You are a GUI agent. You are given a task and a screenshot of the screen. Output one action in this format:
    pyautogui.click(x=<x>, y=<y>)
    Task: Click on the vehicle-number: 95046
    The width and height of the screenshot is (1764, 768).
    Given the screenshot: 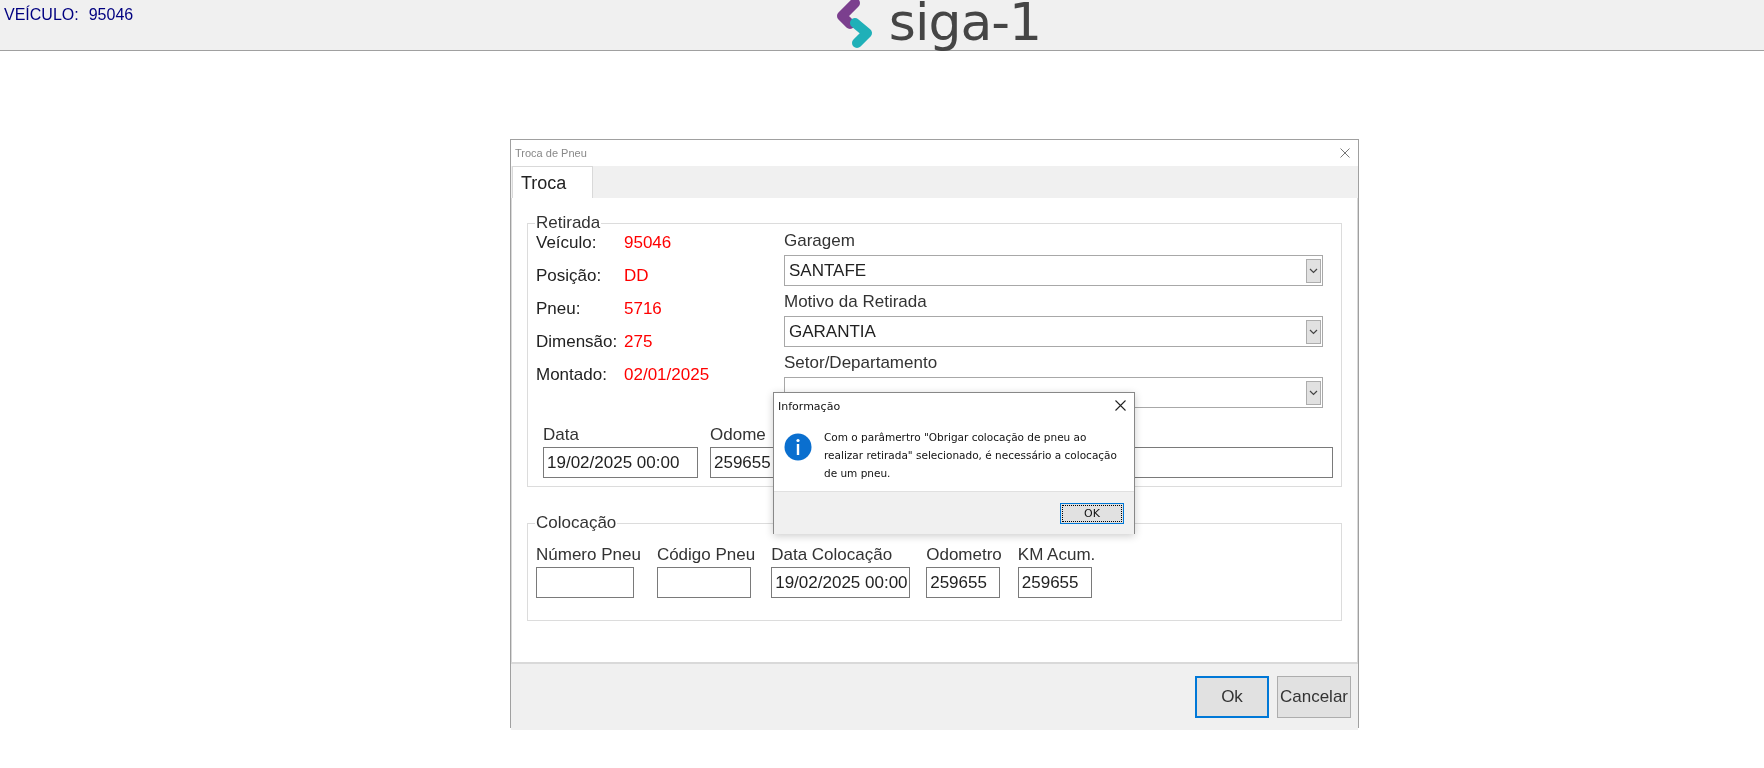 What is the action you would take?
    pyautogui.click(x=111, y=15)
    